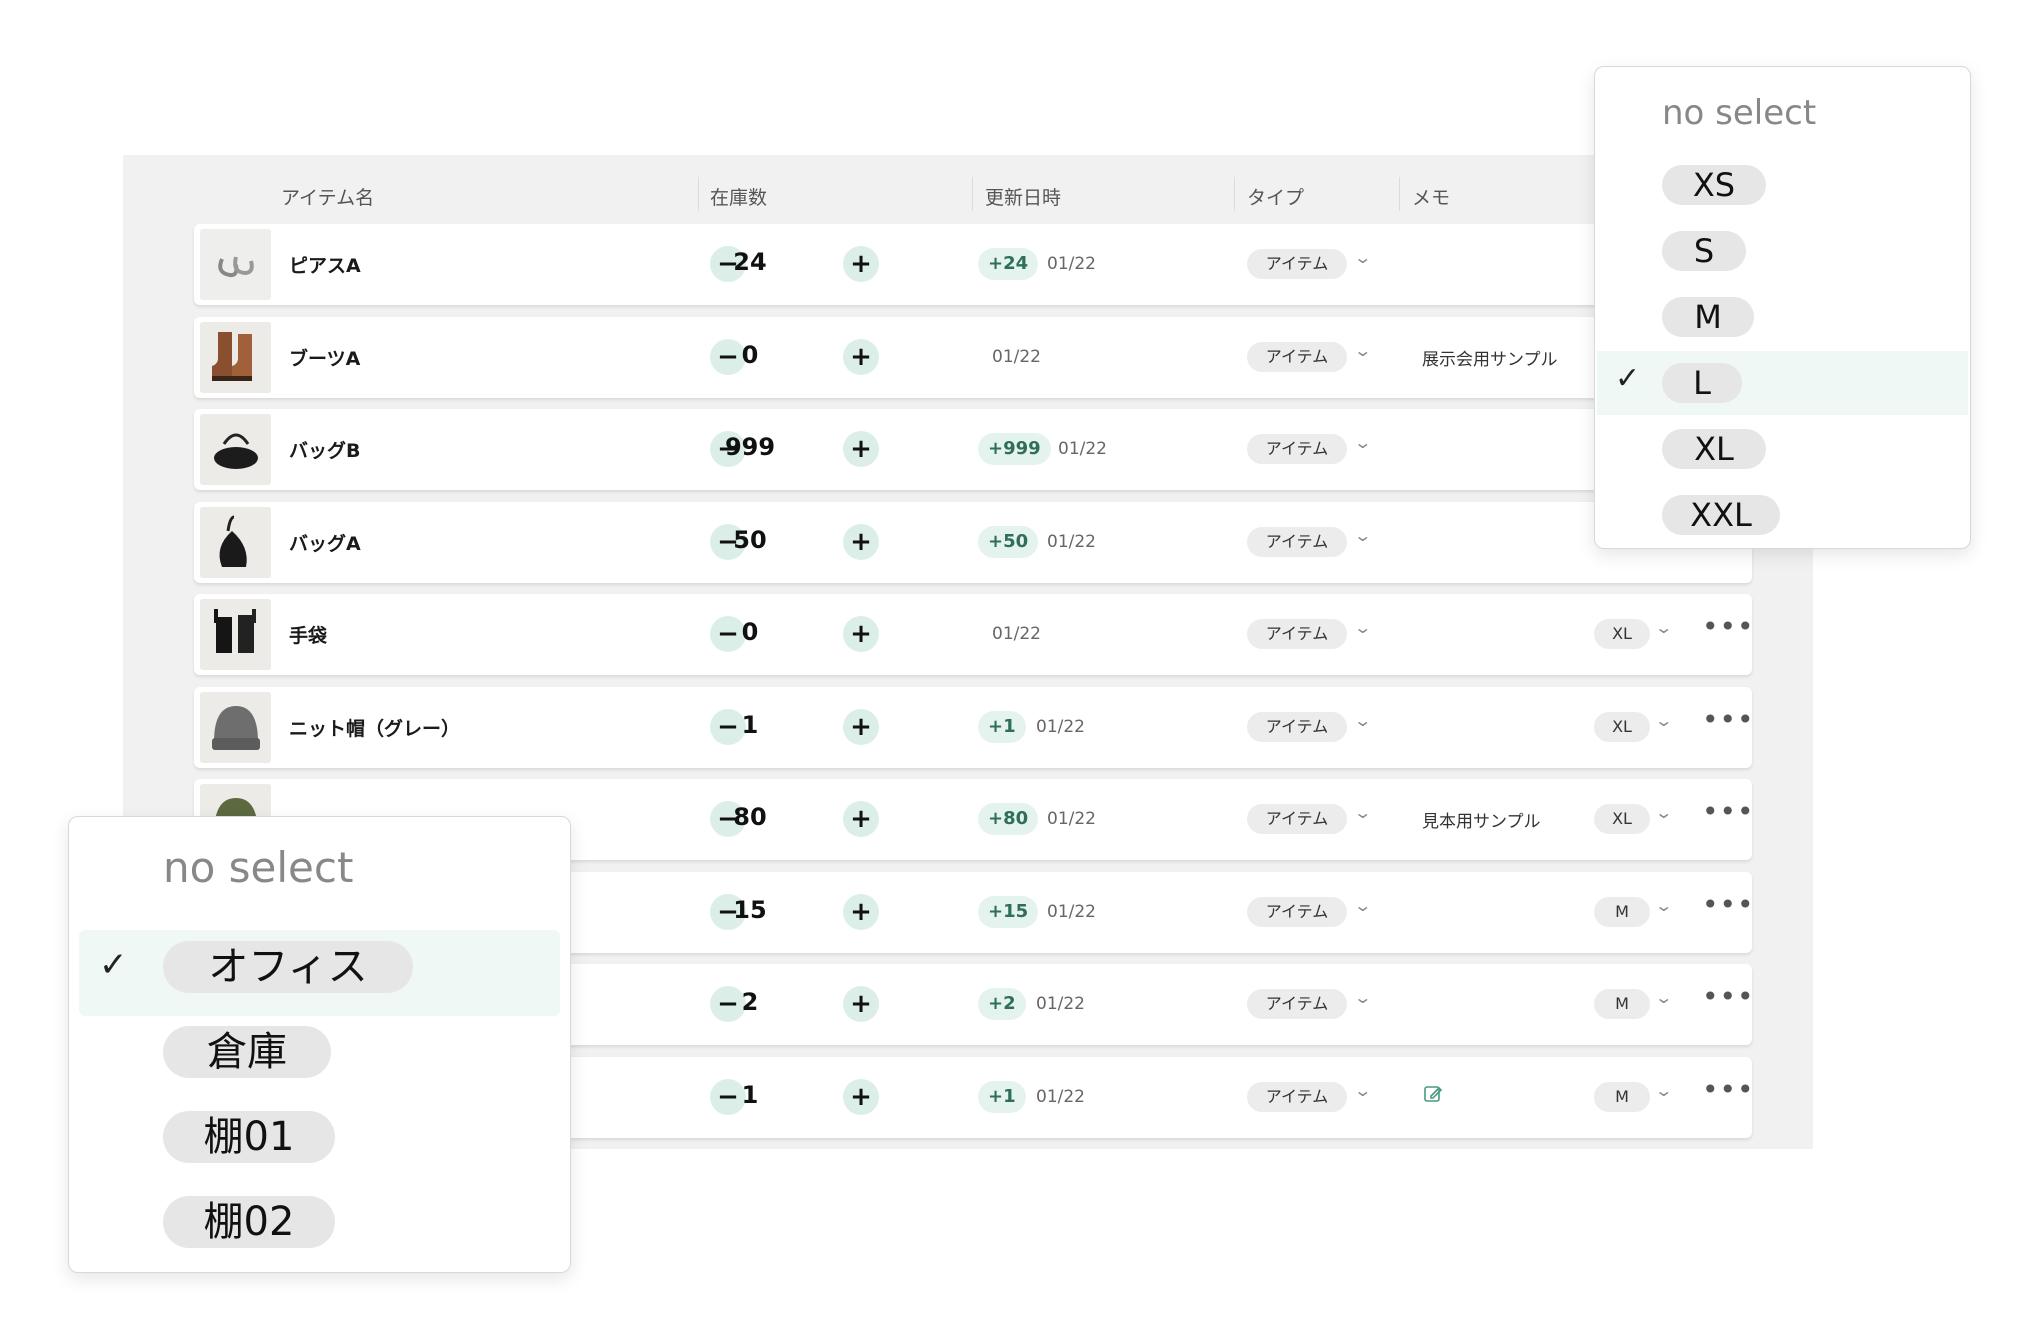 The height and width of the screenshot is (1327, 2023). I want to click on stock-quantity: 24, so click(750, 262).